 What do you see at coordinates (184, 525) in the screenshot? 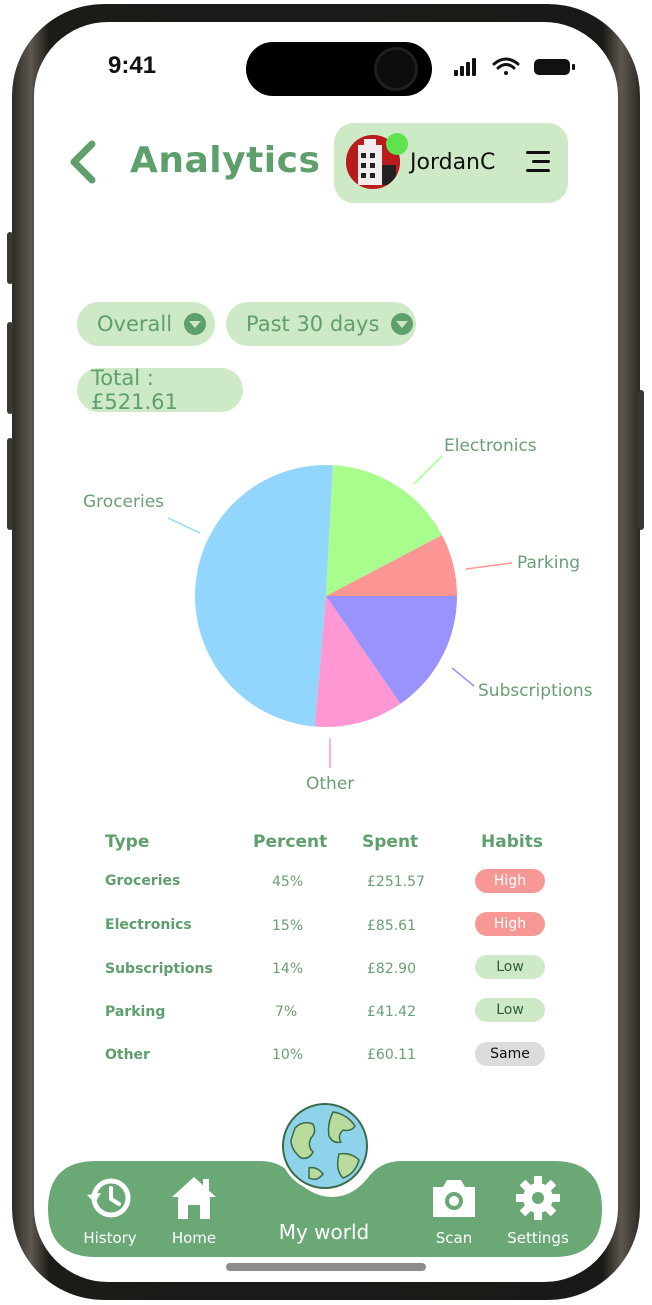
I see `leader-line-groceries` at bounding box center [184, 525].